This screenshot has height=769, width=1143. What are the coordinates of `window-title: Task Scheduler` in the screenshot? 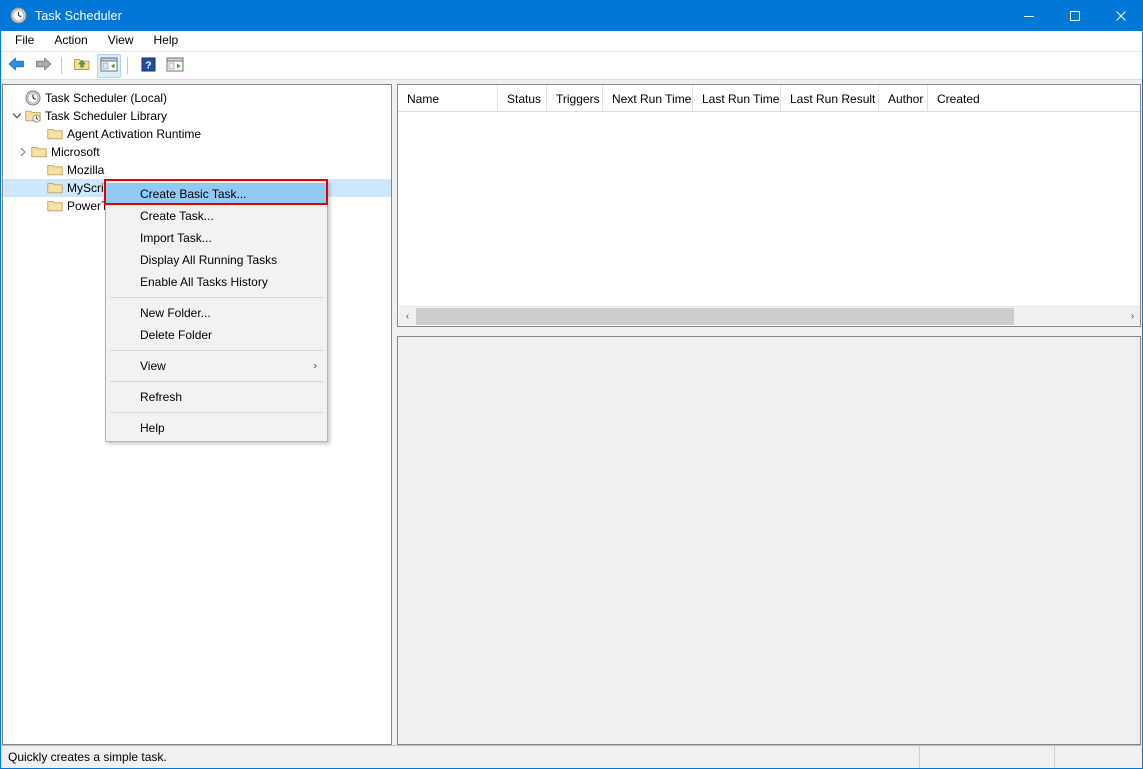 It's located at (78, 15).